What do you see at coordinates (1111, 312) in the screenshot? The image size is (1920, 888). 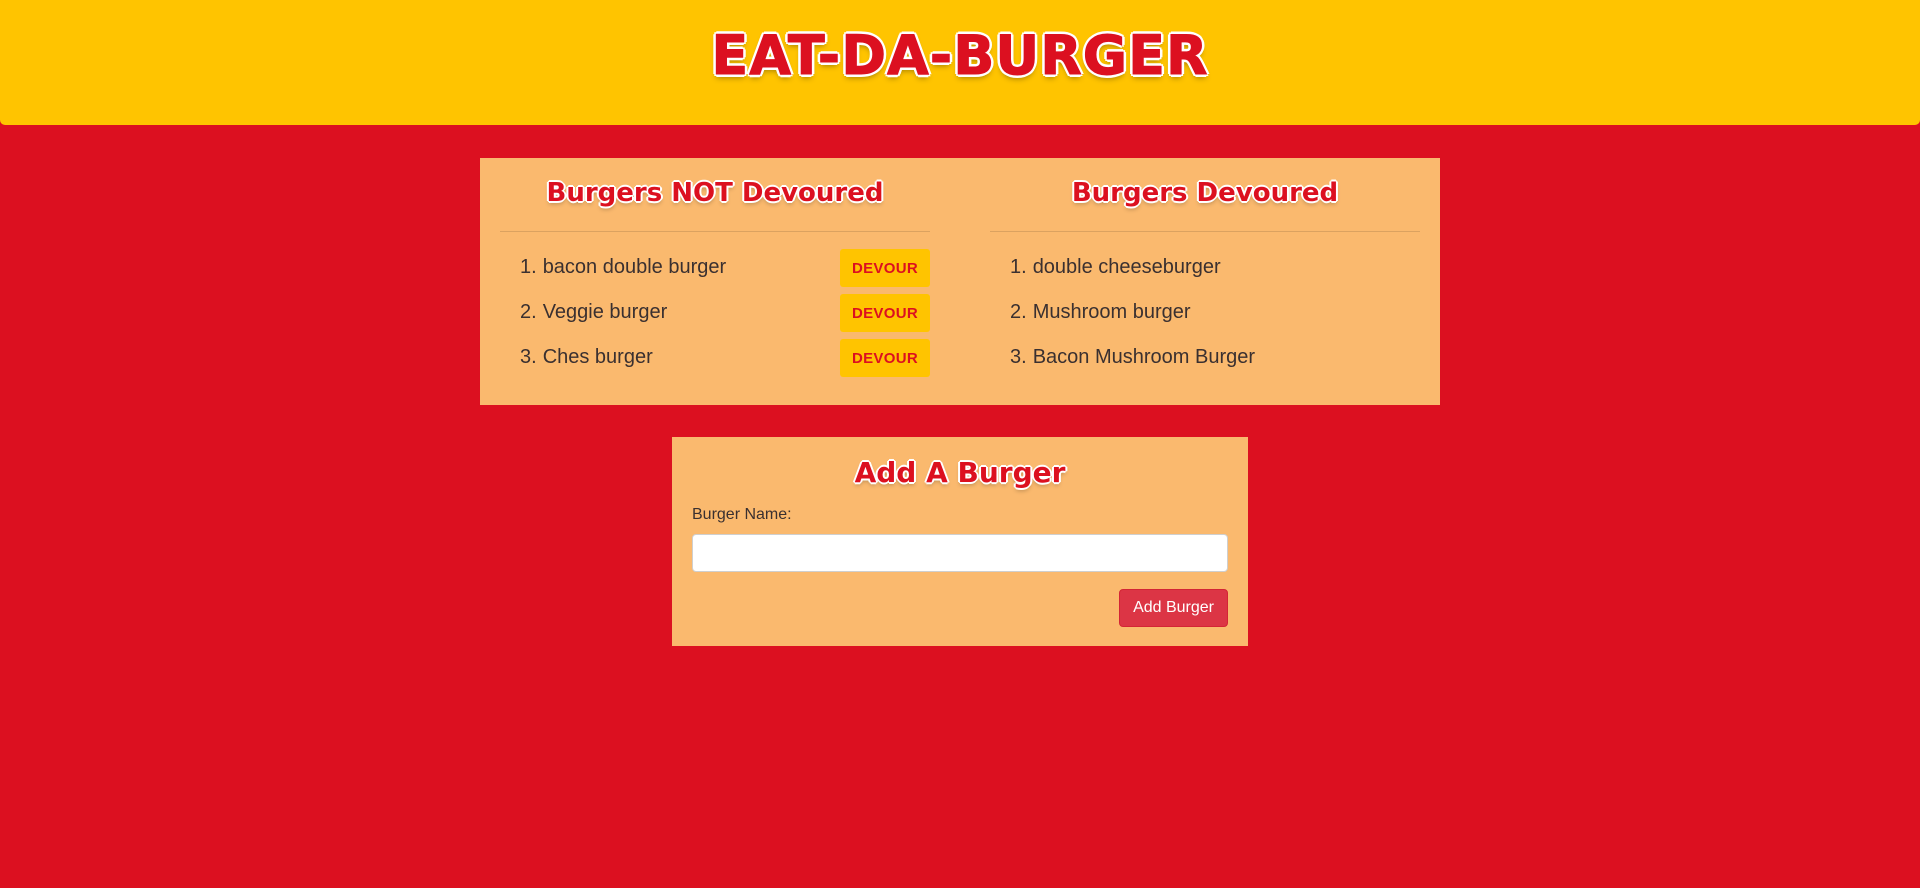 I see `burger-name: Mushroom burger` at bounding box center [1111, 312].